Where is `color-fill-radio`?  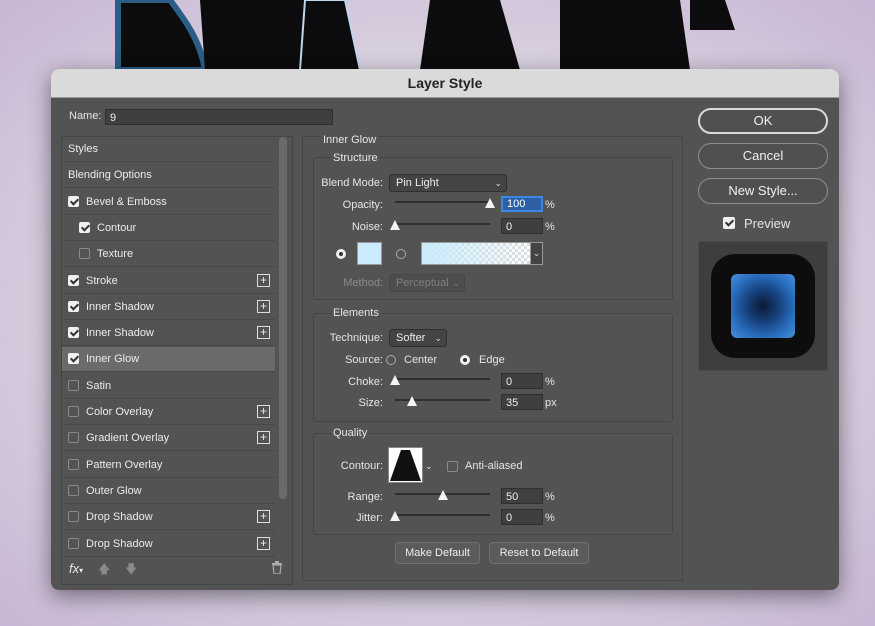 color-fill-radio is located at coordinates (341, 254).